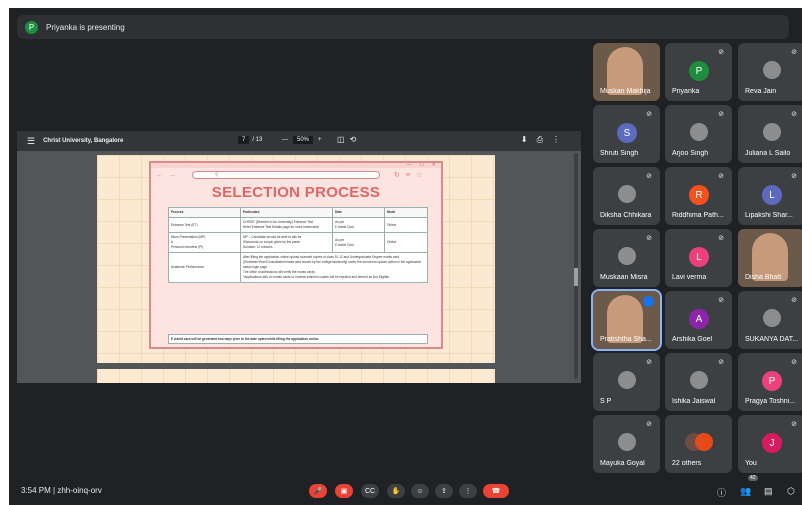  Describe the element at coordinates (625, 91) in the screenshot. I see `participant-name: Muskan Makhija` at that location.